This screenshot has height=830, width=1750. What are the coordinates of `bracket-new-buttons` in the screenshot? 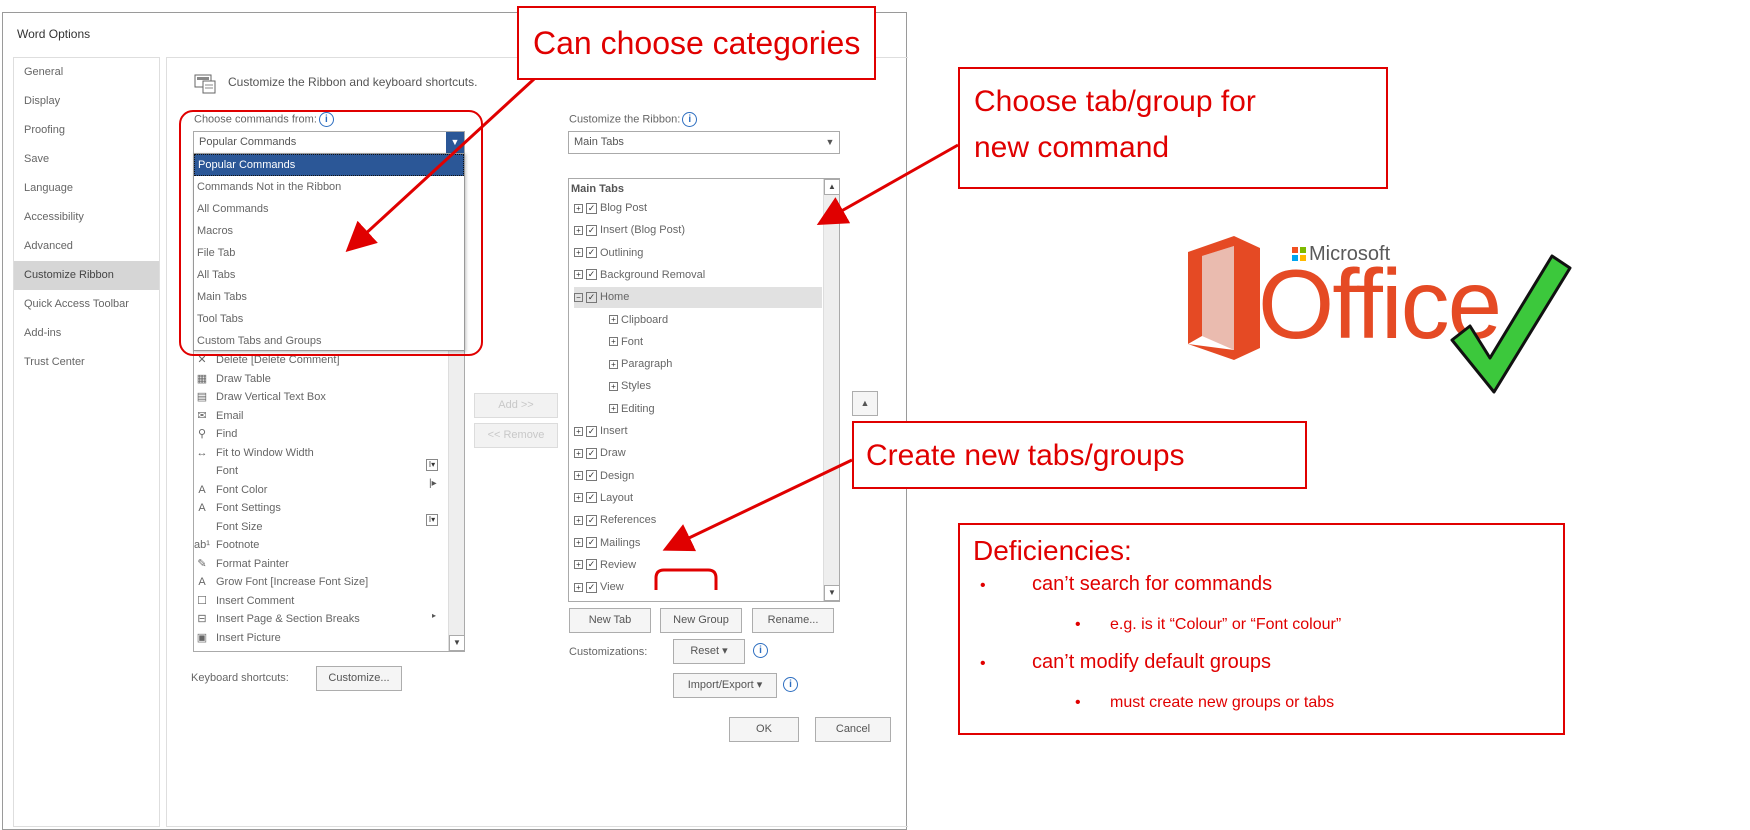 It's located at (686, 579).